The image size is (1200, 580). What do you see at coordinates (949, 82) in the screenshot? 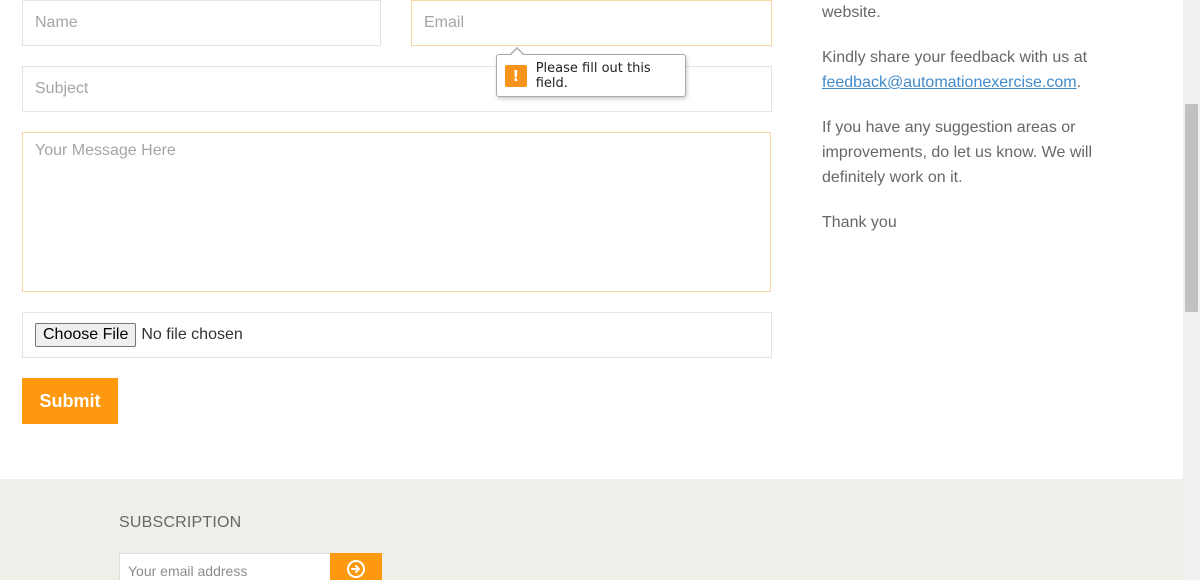
I see `feedback-email-link: feedback@automationexercise.com` at bounding box center [949, 82].